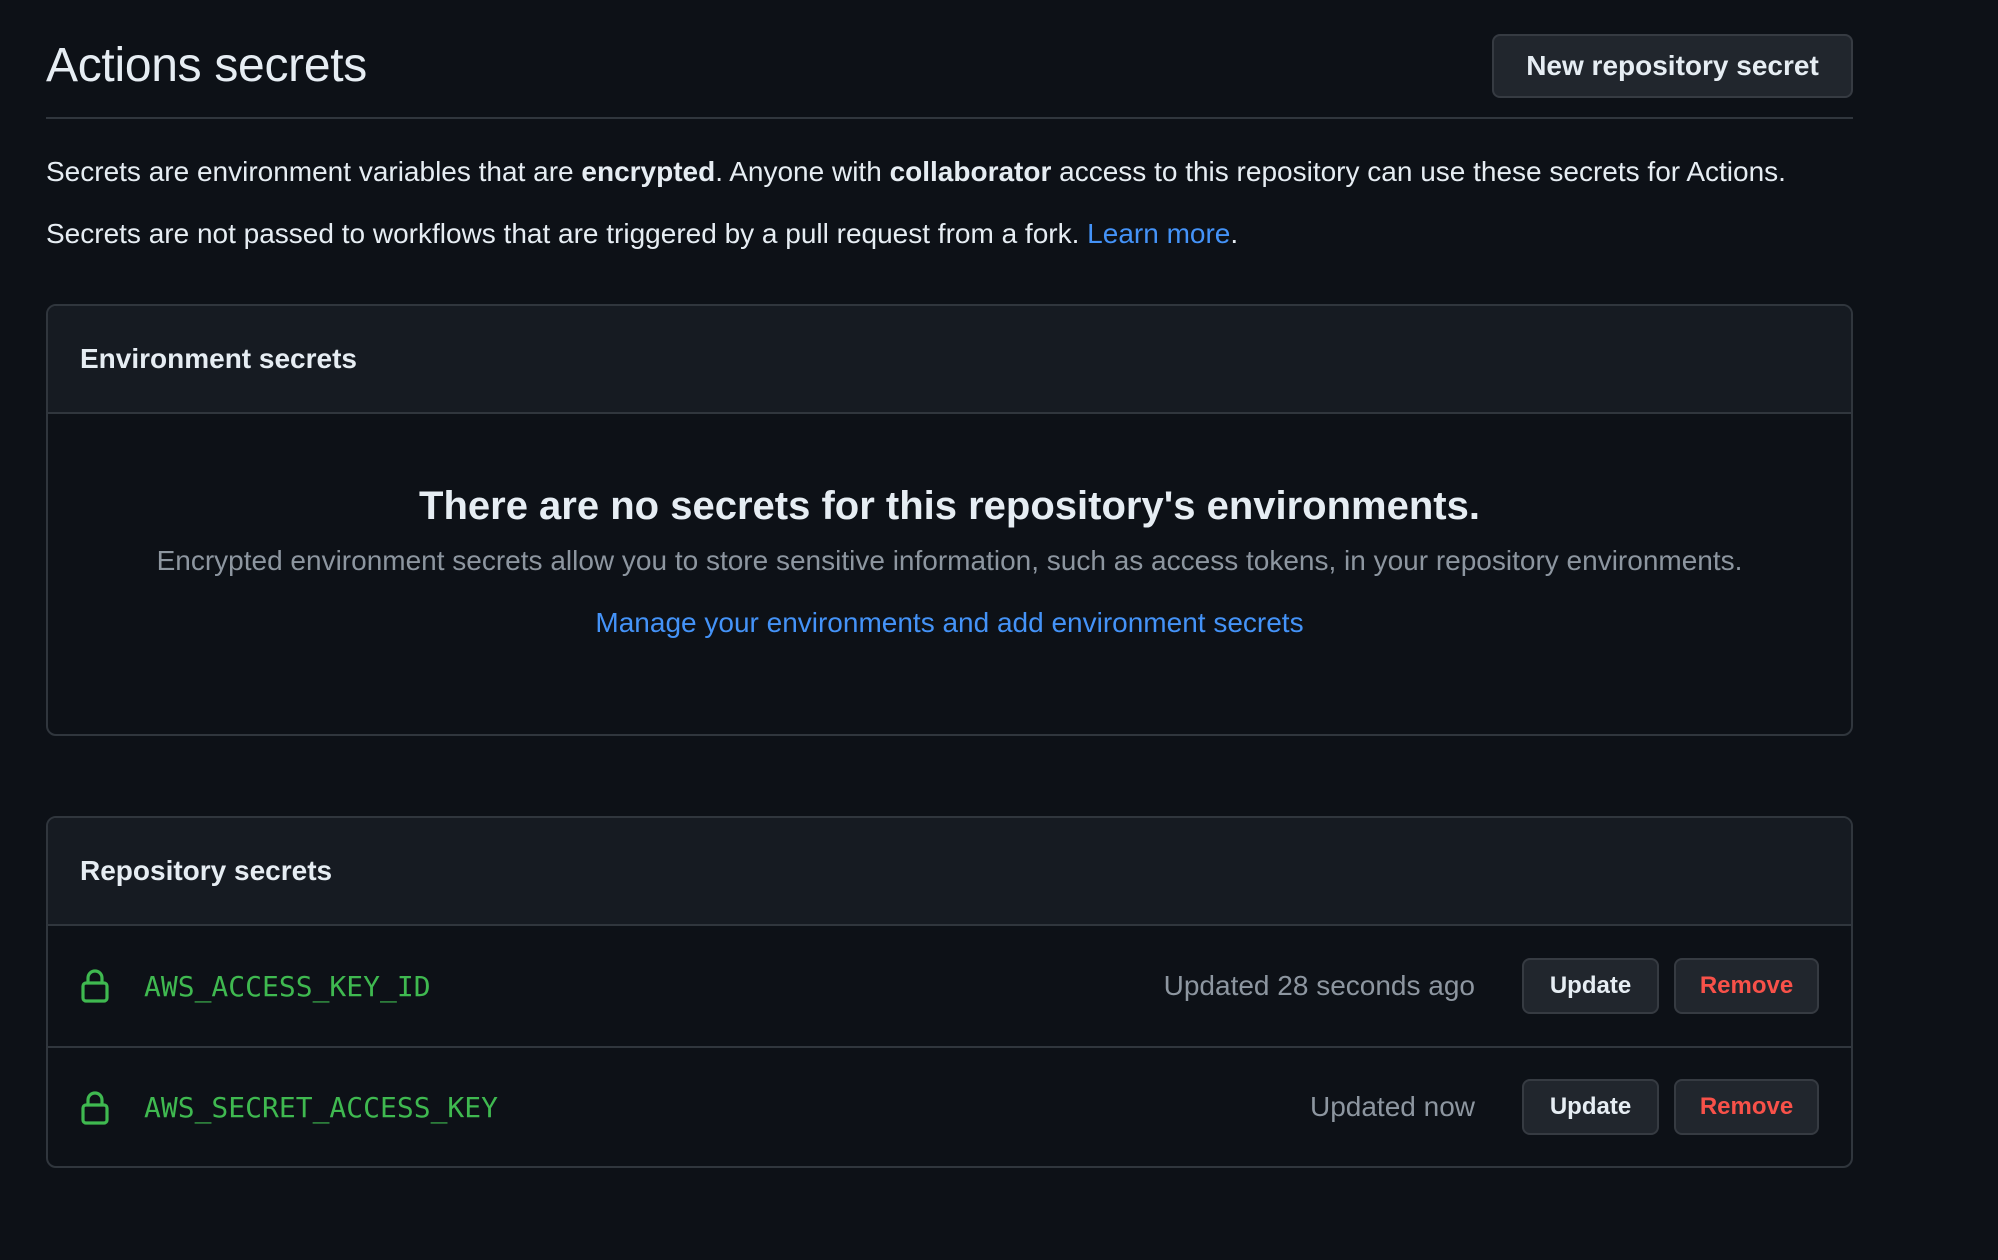 This screenshot has width=1998, height=1260. I want to click on intro-bold-collaborator: collaborator, so click(970, 171).